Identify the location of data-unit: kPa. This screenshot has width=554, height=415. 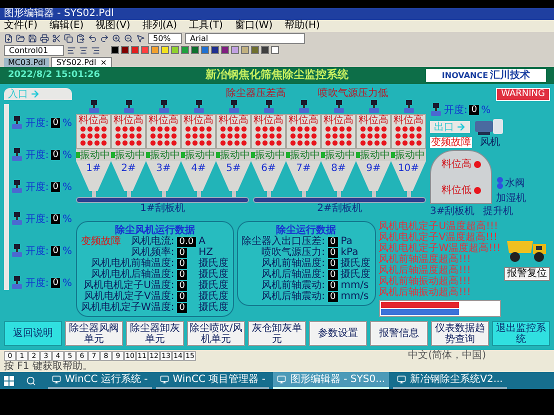
(349, 252).